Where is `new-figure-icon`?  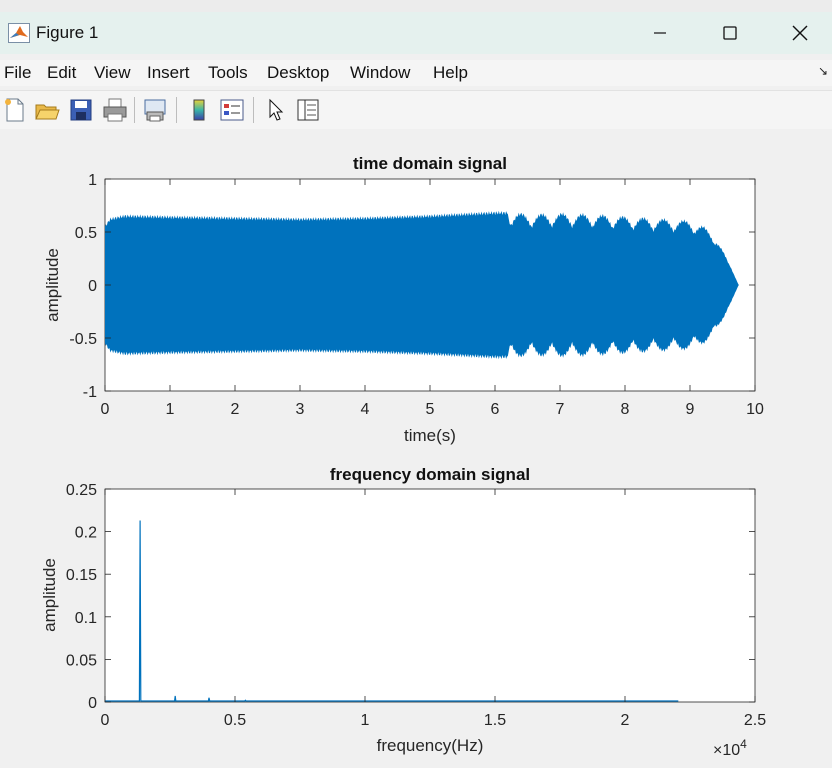
new-figure-icon is located at coordinates (15, 110).